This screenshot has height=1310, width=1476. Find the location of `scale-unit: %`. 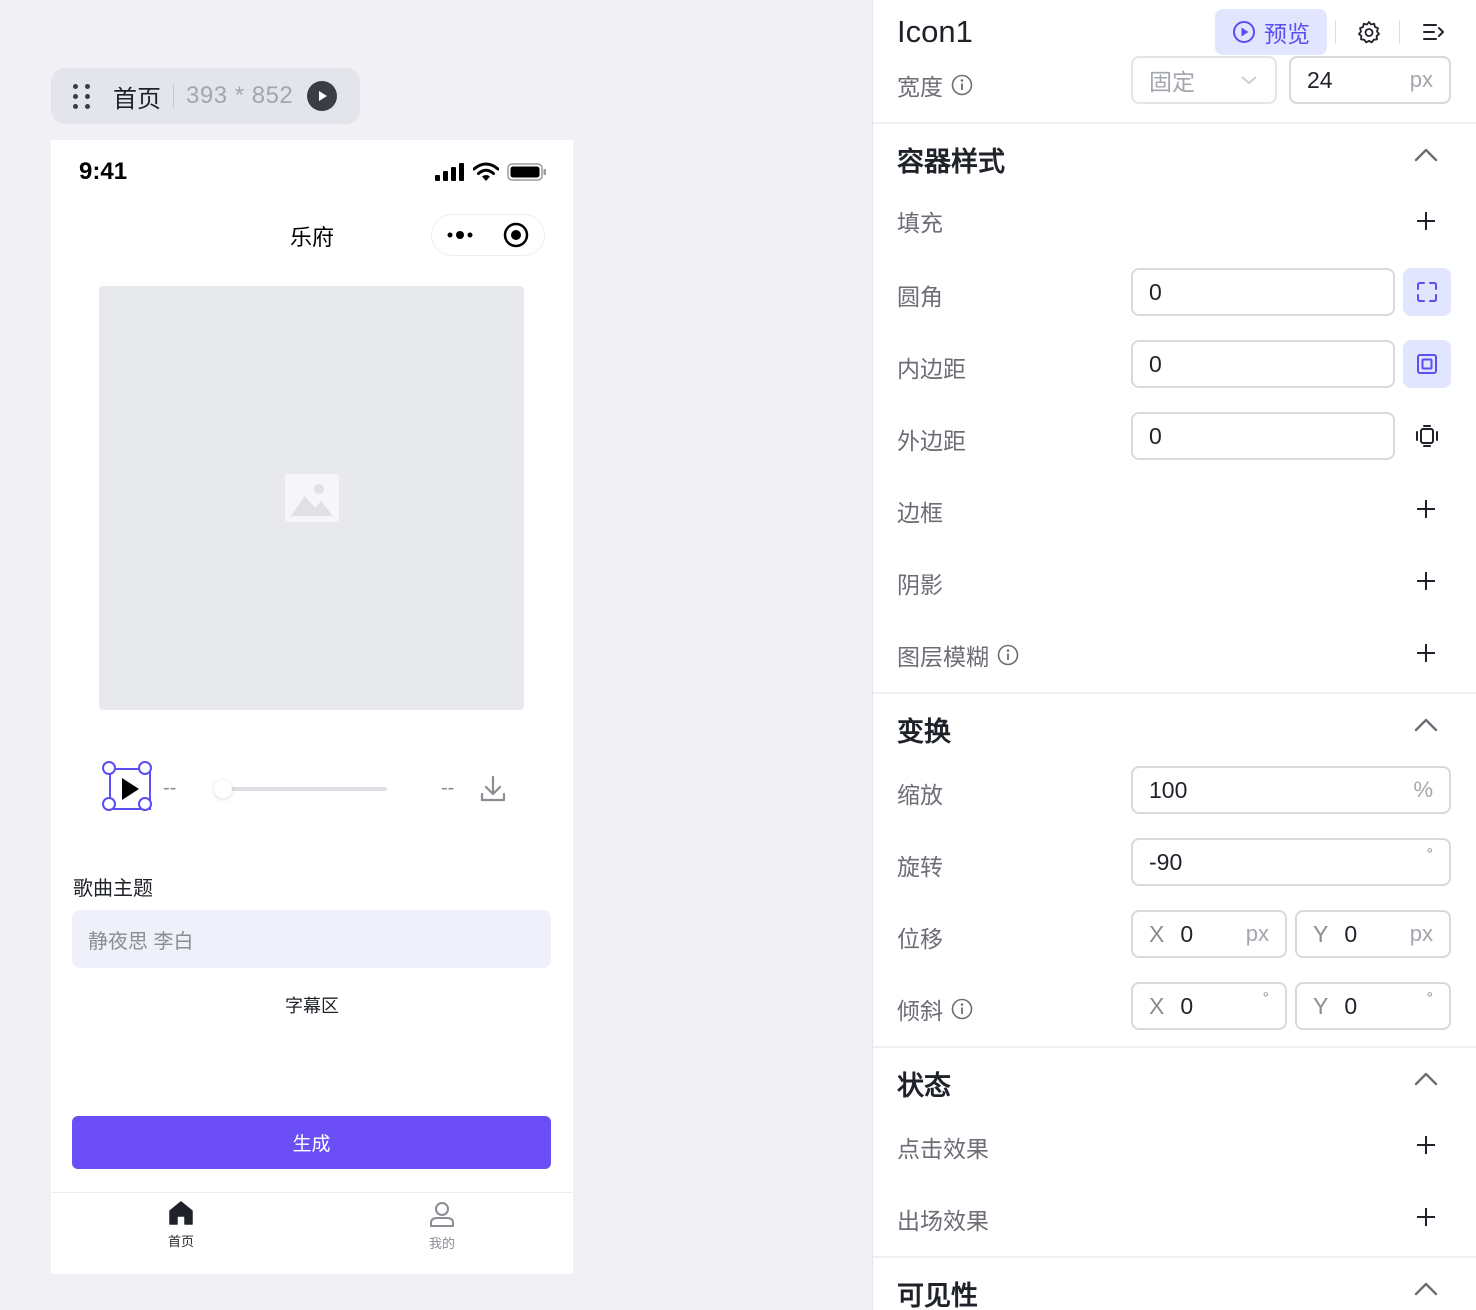

scale-unit: % is located at coordinates (1423, 789).